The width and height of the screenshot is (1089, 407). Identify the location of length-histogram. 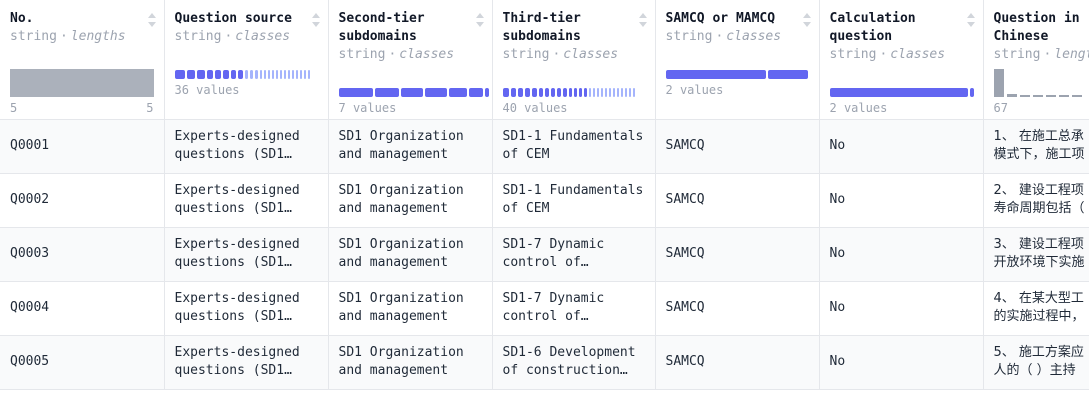
(1041, 82).